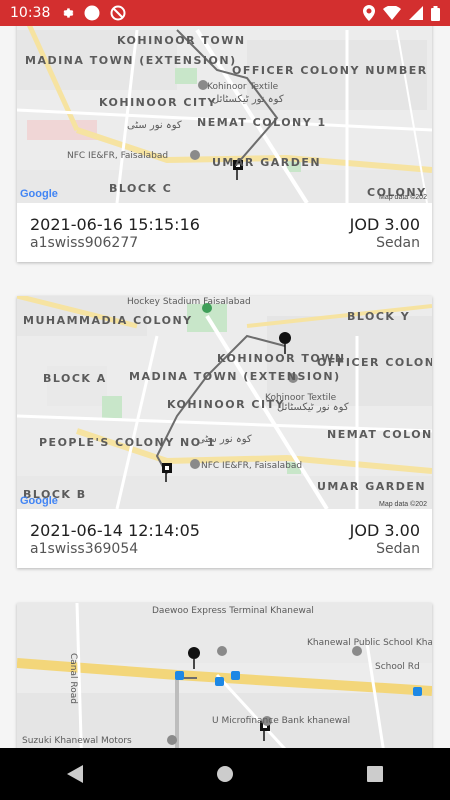 The width and height of the screenshot is (450, 800). I want to click on map-road: School Rd, so click(397, 667).